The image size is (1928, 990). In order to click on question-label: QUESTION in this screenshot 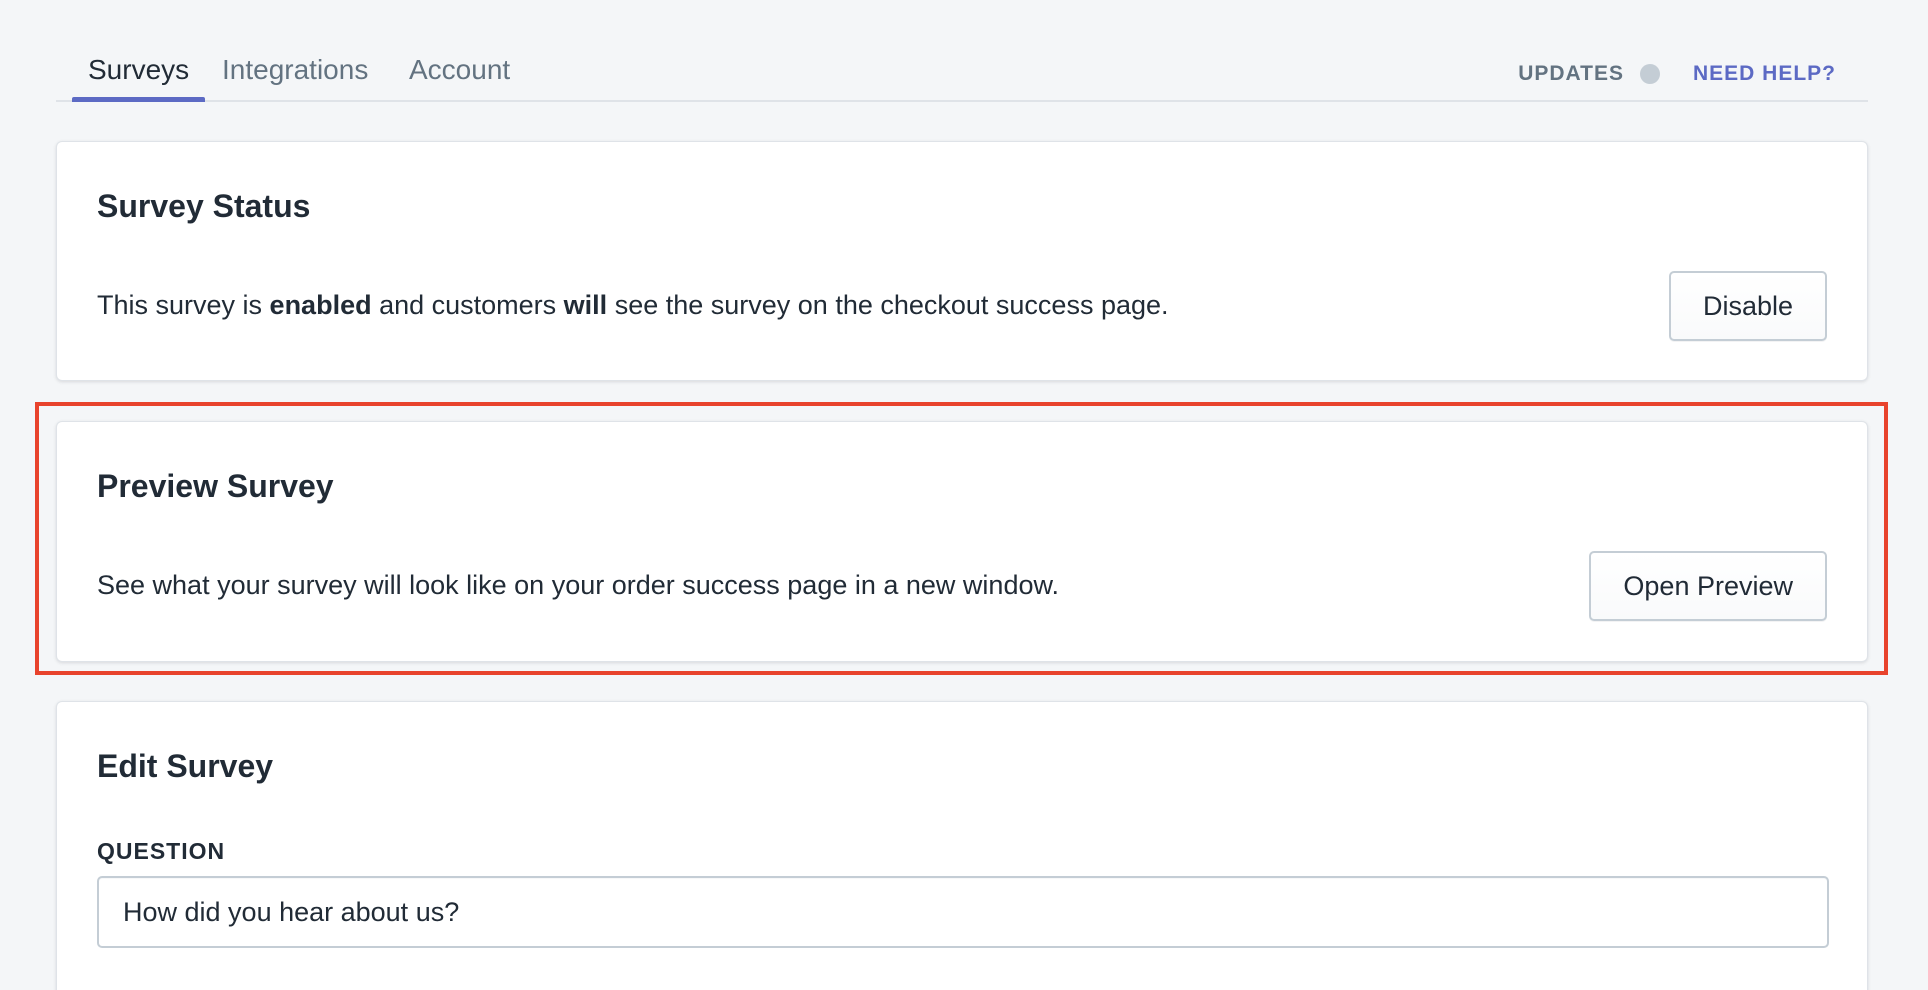, I will do `click(161, 851)`.